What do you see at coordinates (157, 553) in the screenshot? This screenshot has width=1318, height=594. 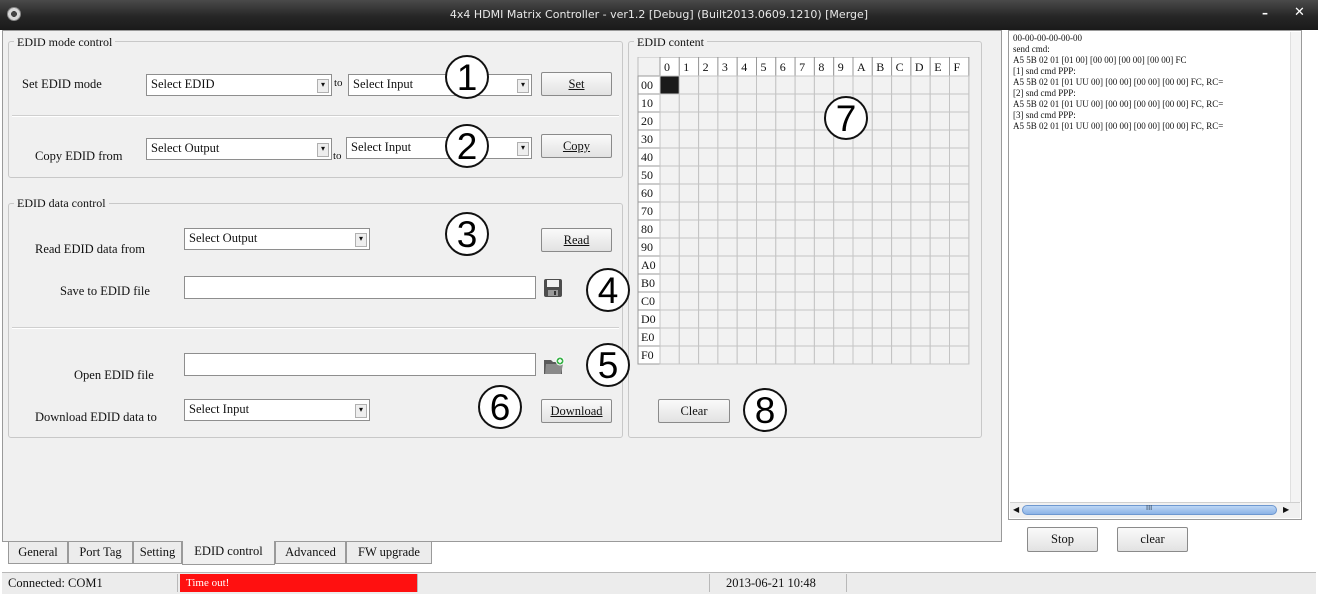 I see `tab-setting: Setting` at bounding box center [157, 553].